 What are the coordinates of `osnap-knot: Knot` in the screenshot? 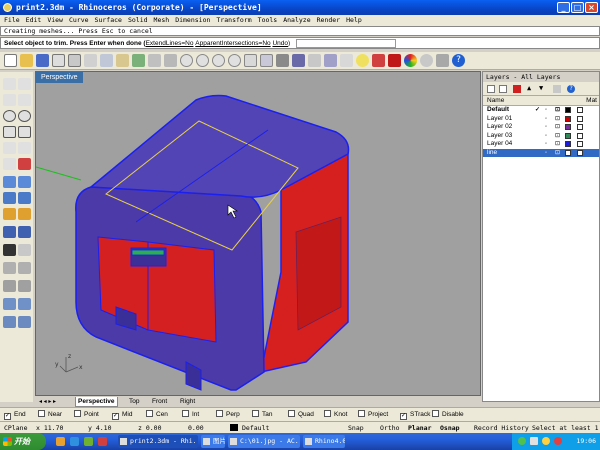 It's located at (335, 415).